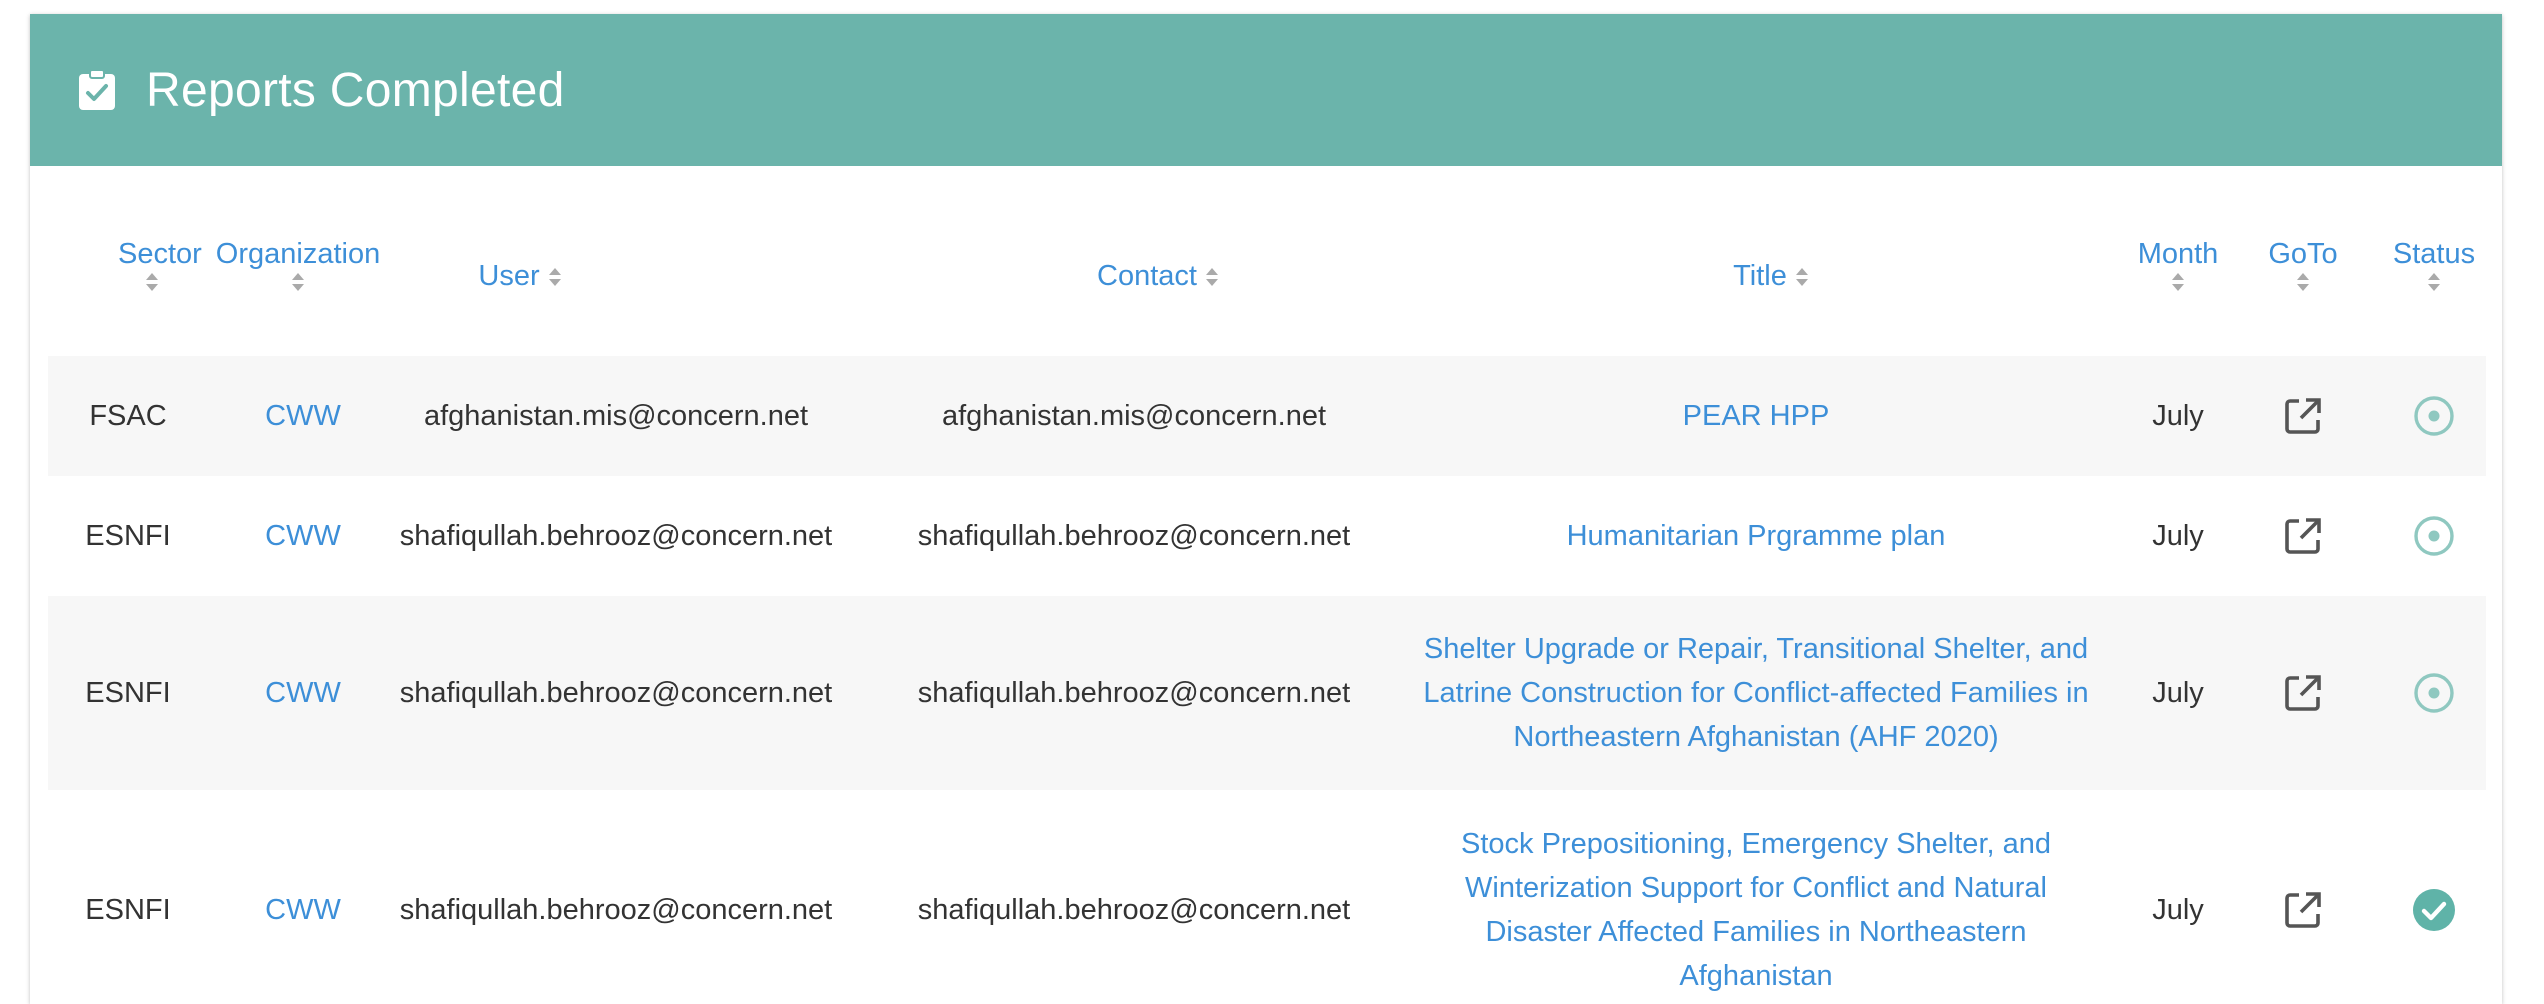  Describe the element at coordinates (97, 90) in the screenshot. I see `clipboard-check-icon` at that location.